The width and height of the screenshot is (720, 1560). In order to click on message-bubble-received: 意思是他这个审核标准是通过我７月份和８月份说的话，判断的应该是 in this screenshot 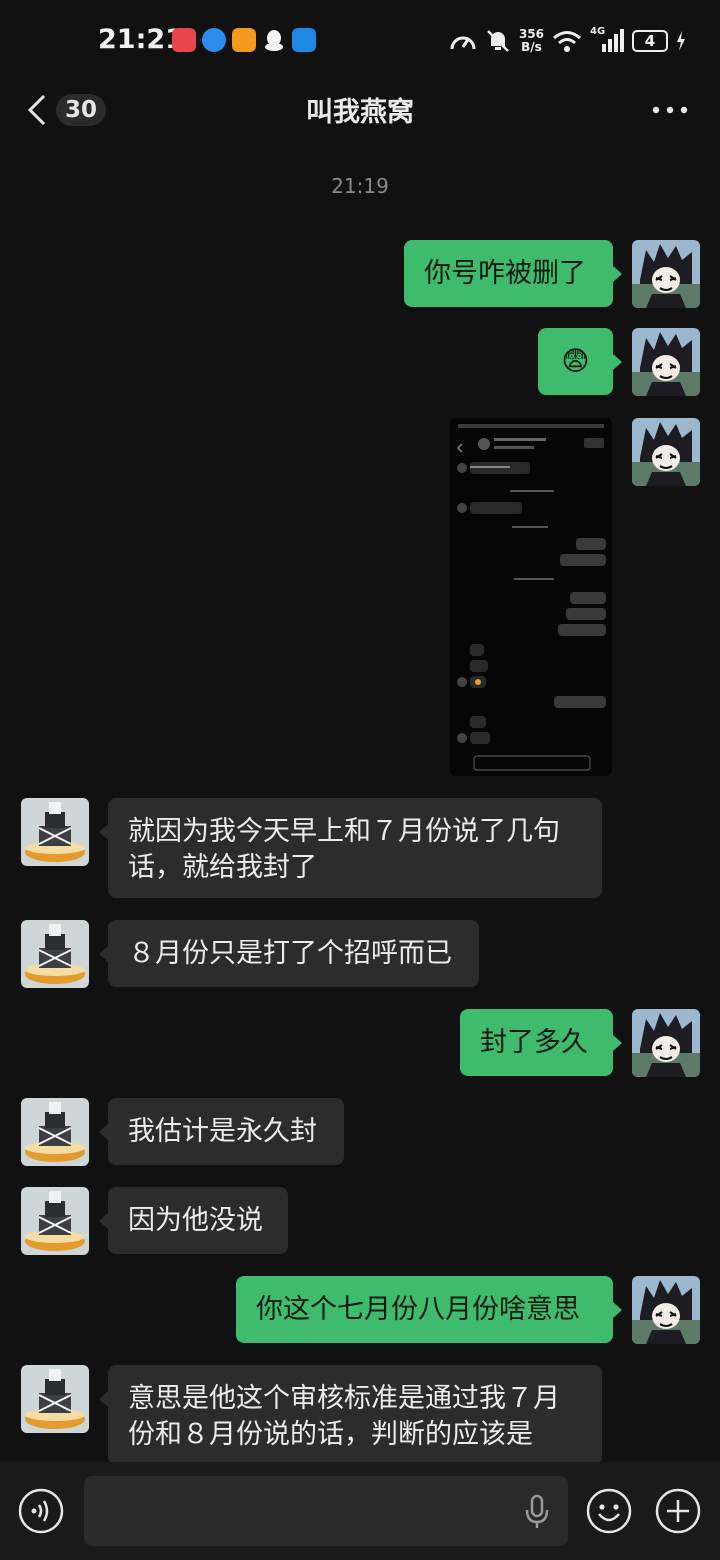, I will do `click(355, 1415)`.